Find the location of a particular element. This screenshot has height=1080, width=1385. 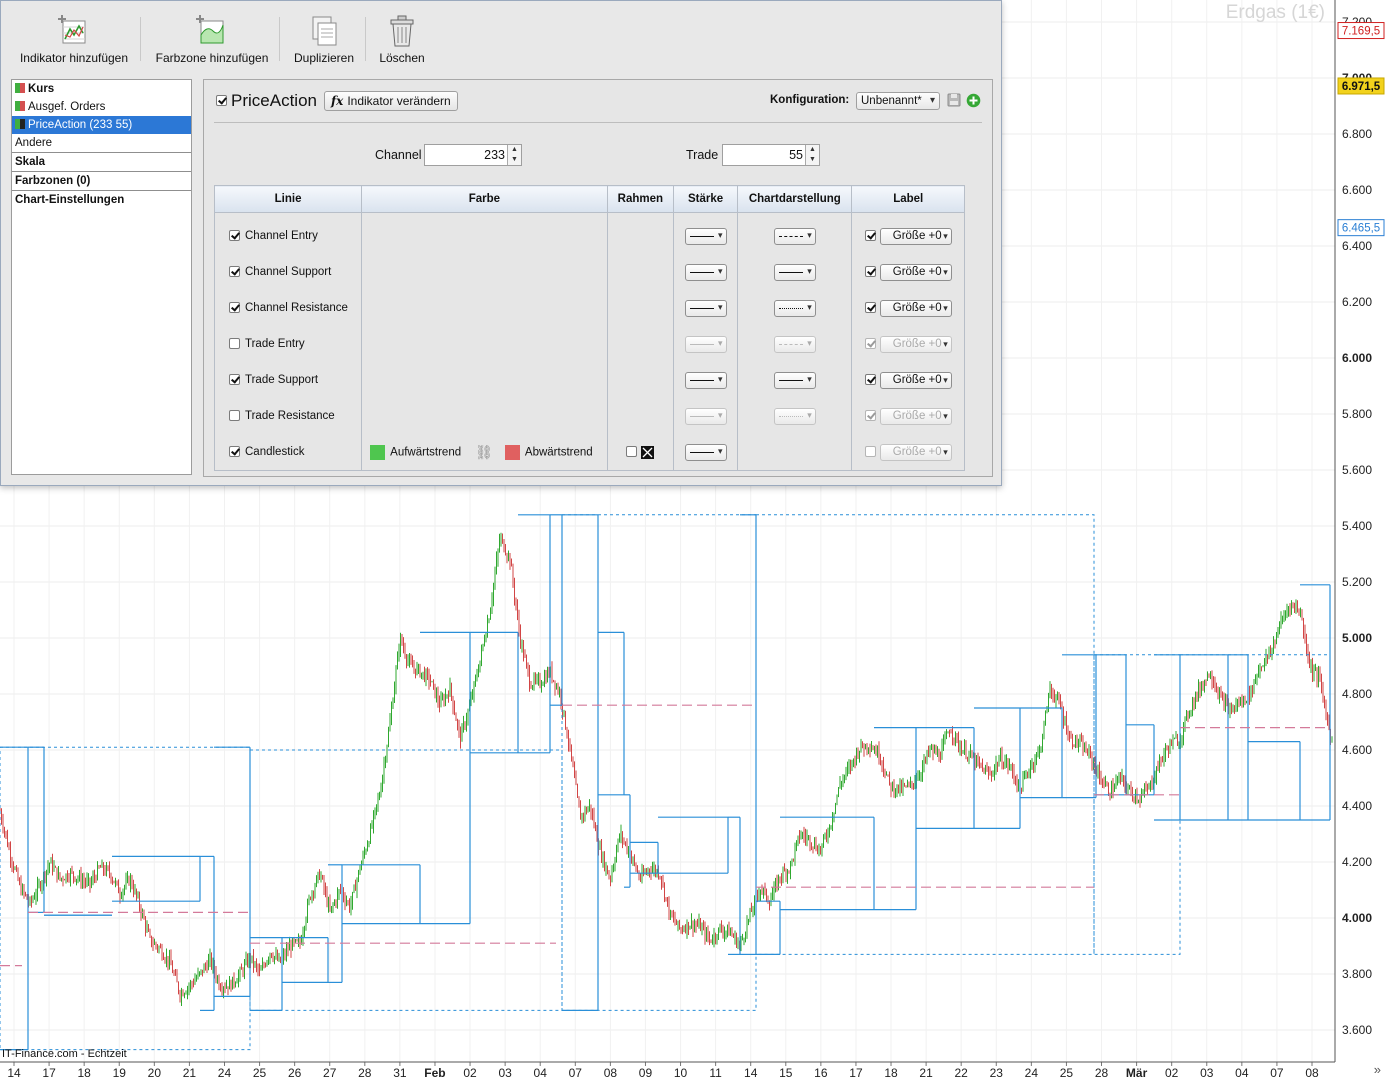

line-name: Candlestick is located at coordinates (275, 452).